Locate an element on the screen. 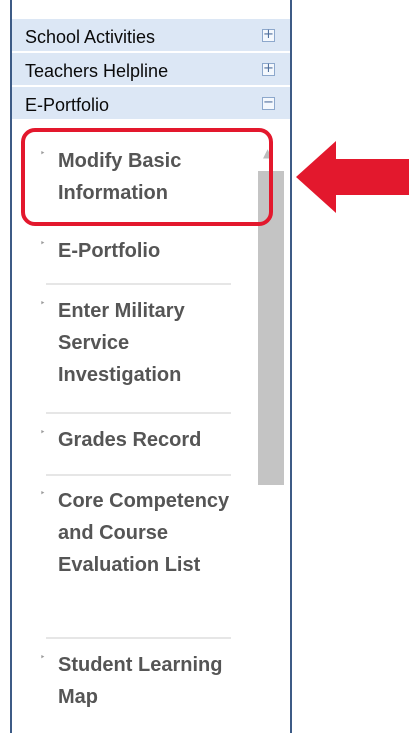 This screenshot has width=409, height=733. menu-item-e-portfolio: ‣ E-Portfolio is located at coordinates (135, 252).